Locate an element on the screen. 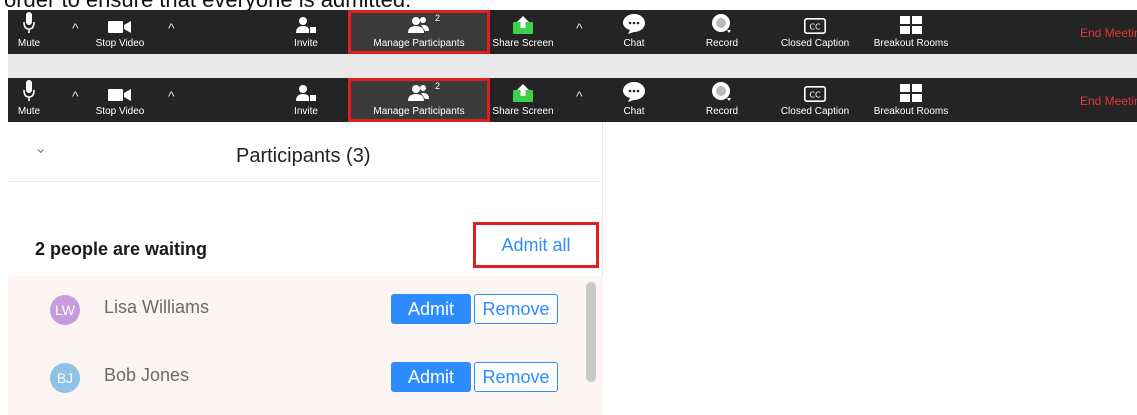 This screenshot has width=1137, height=415. admit-all-highlight: Admit all is located at coordinates (536, 245).